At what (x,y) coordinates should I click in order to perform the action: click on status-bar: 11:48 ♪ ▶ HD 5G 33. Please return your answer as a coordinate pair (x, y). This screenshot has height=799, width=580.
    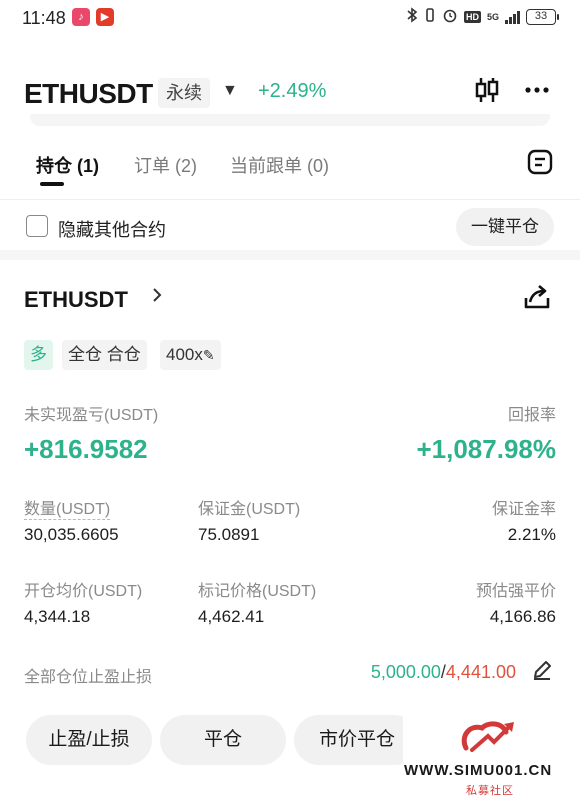
    Looking at the image, I should click on (290, 18).